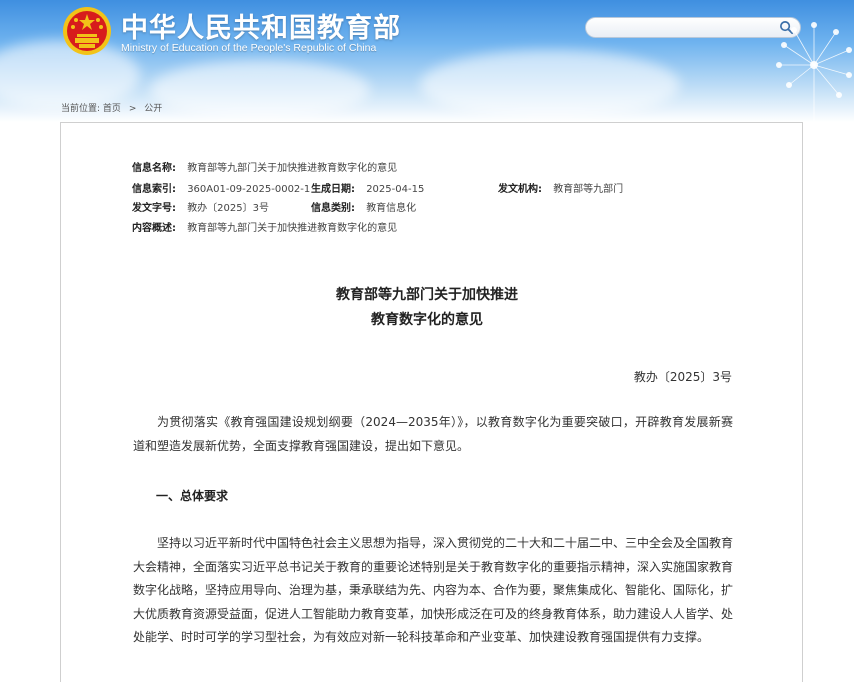  I want to click on meta-category-label: 信息类别:, so click(333, 208).